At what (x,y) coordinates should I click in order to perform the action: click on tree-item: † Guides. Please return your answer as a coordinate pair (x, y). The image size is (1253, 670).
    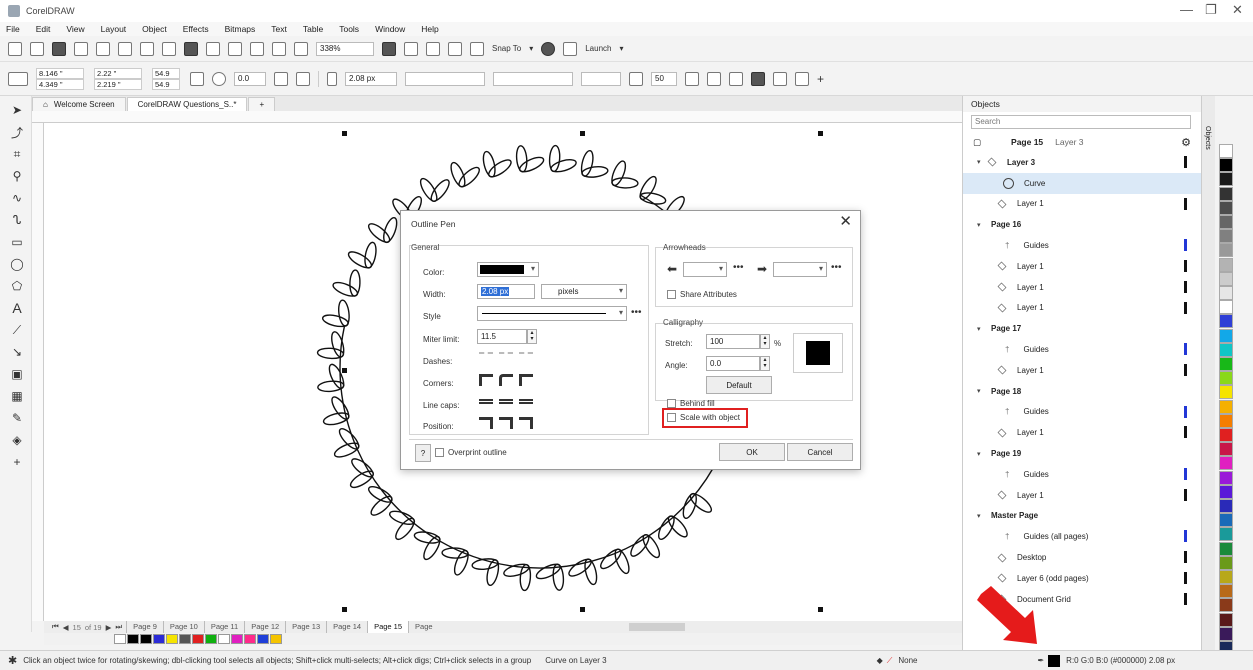
    Looking at the image, I should click on (1082, 245).